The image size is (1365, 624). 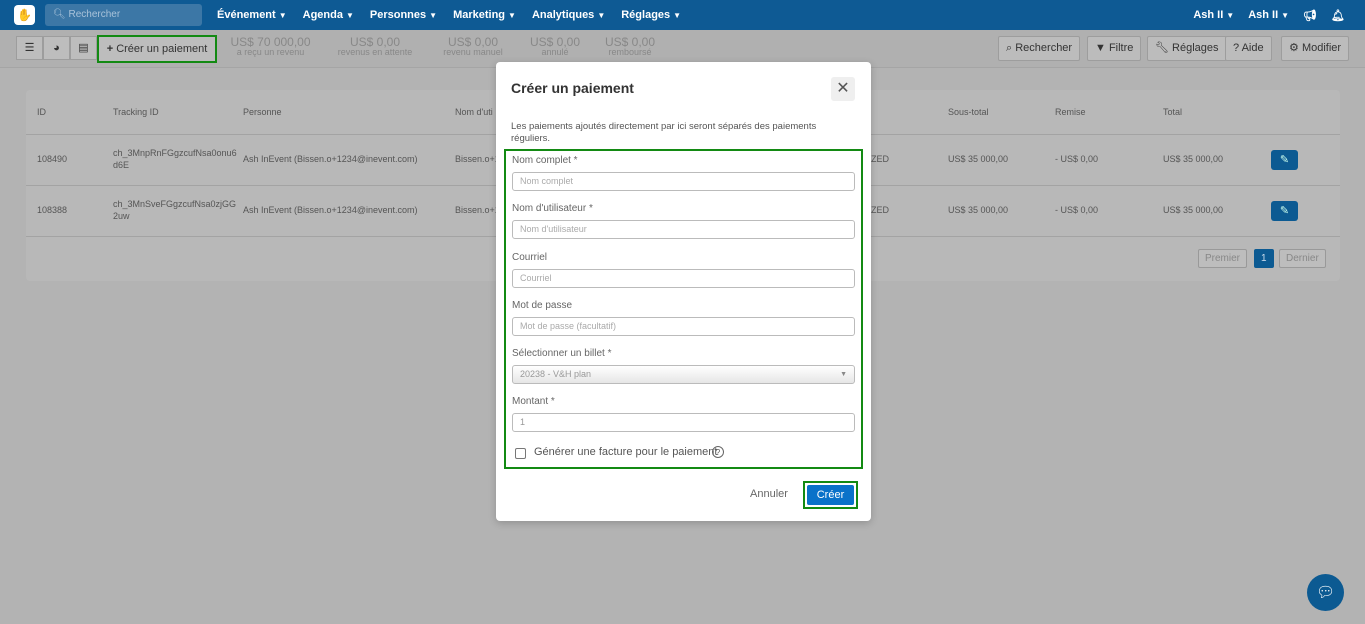 I want to click on col-discount: Remise, so click(x=1070, y=112).